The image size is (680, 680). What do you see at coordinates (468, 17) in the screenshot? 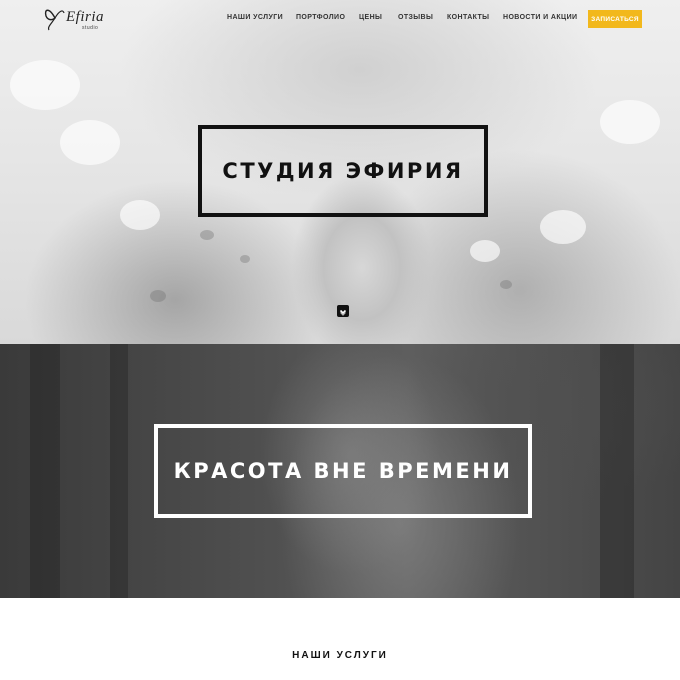
I see `nav-item-contacts: КОНТАКТЫ` at bounding box center [468, 17].